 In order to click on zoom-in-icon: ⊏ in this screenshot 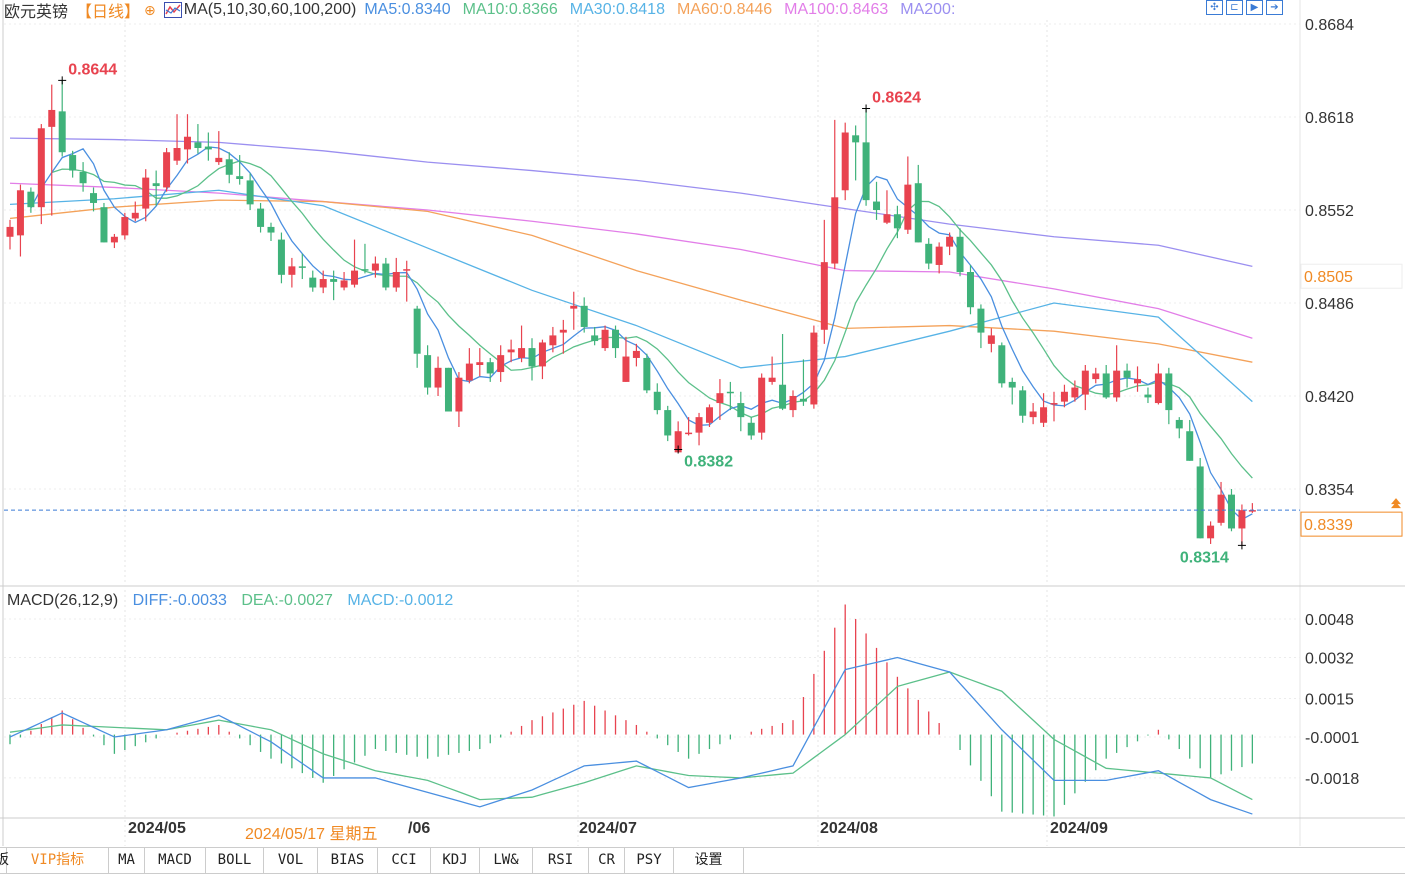, I will do `click(1234, 7)`.